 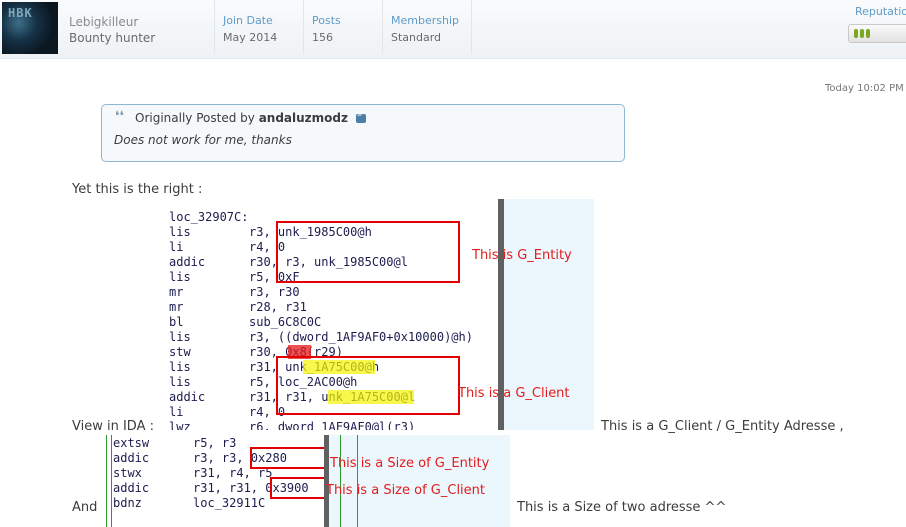 I want to click on annotation-box-entity-size, so click(x=288, y=458).